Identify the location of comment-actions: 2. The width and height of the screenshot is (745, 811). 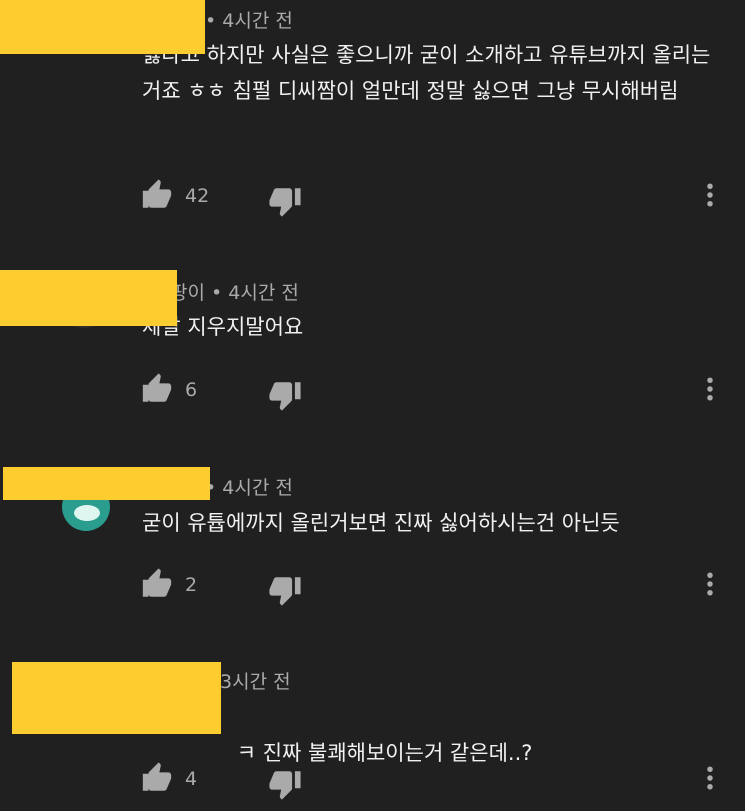
(372, 586).